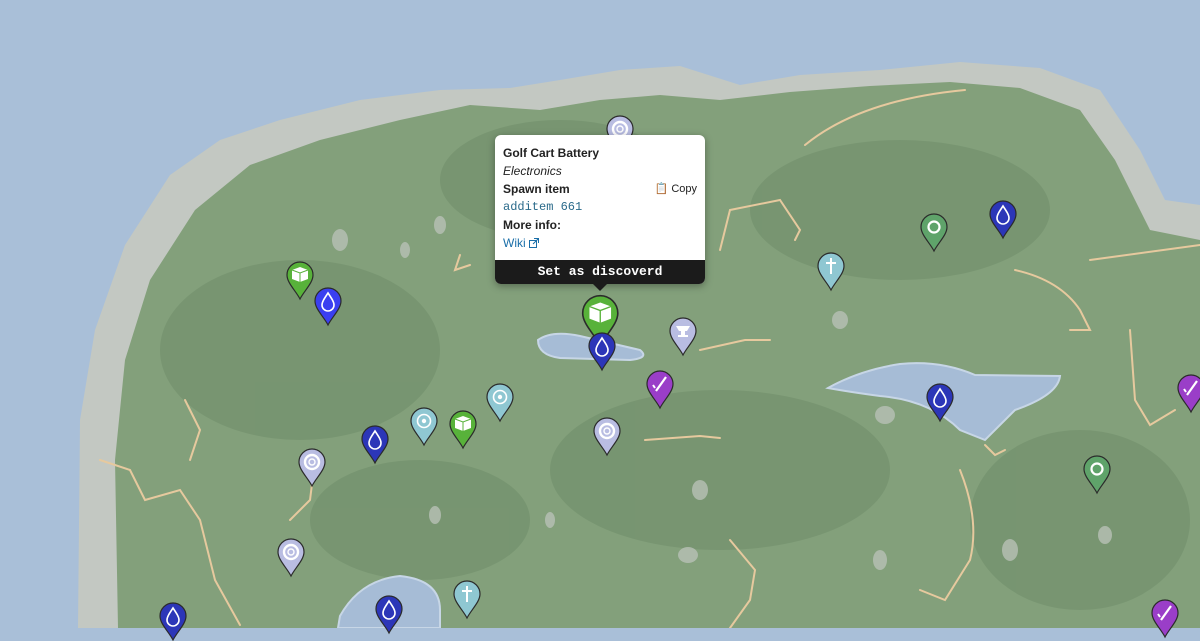  What do you see at coordinates (600, 272) in the screenshot?
I see `set-discovered-button: Set as discoverd` at bounding box center [600, 272].